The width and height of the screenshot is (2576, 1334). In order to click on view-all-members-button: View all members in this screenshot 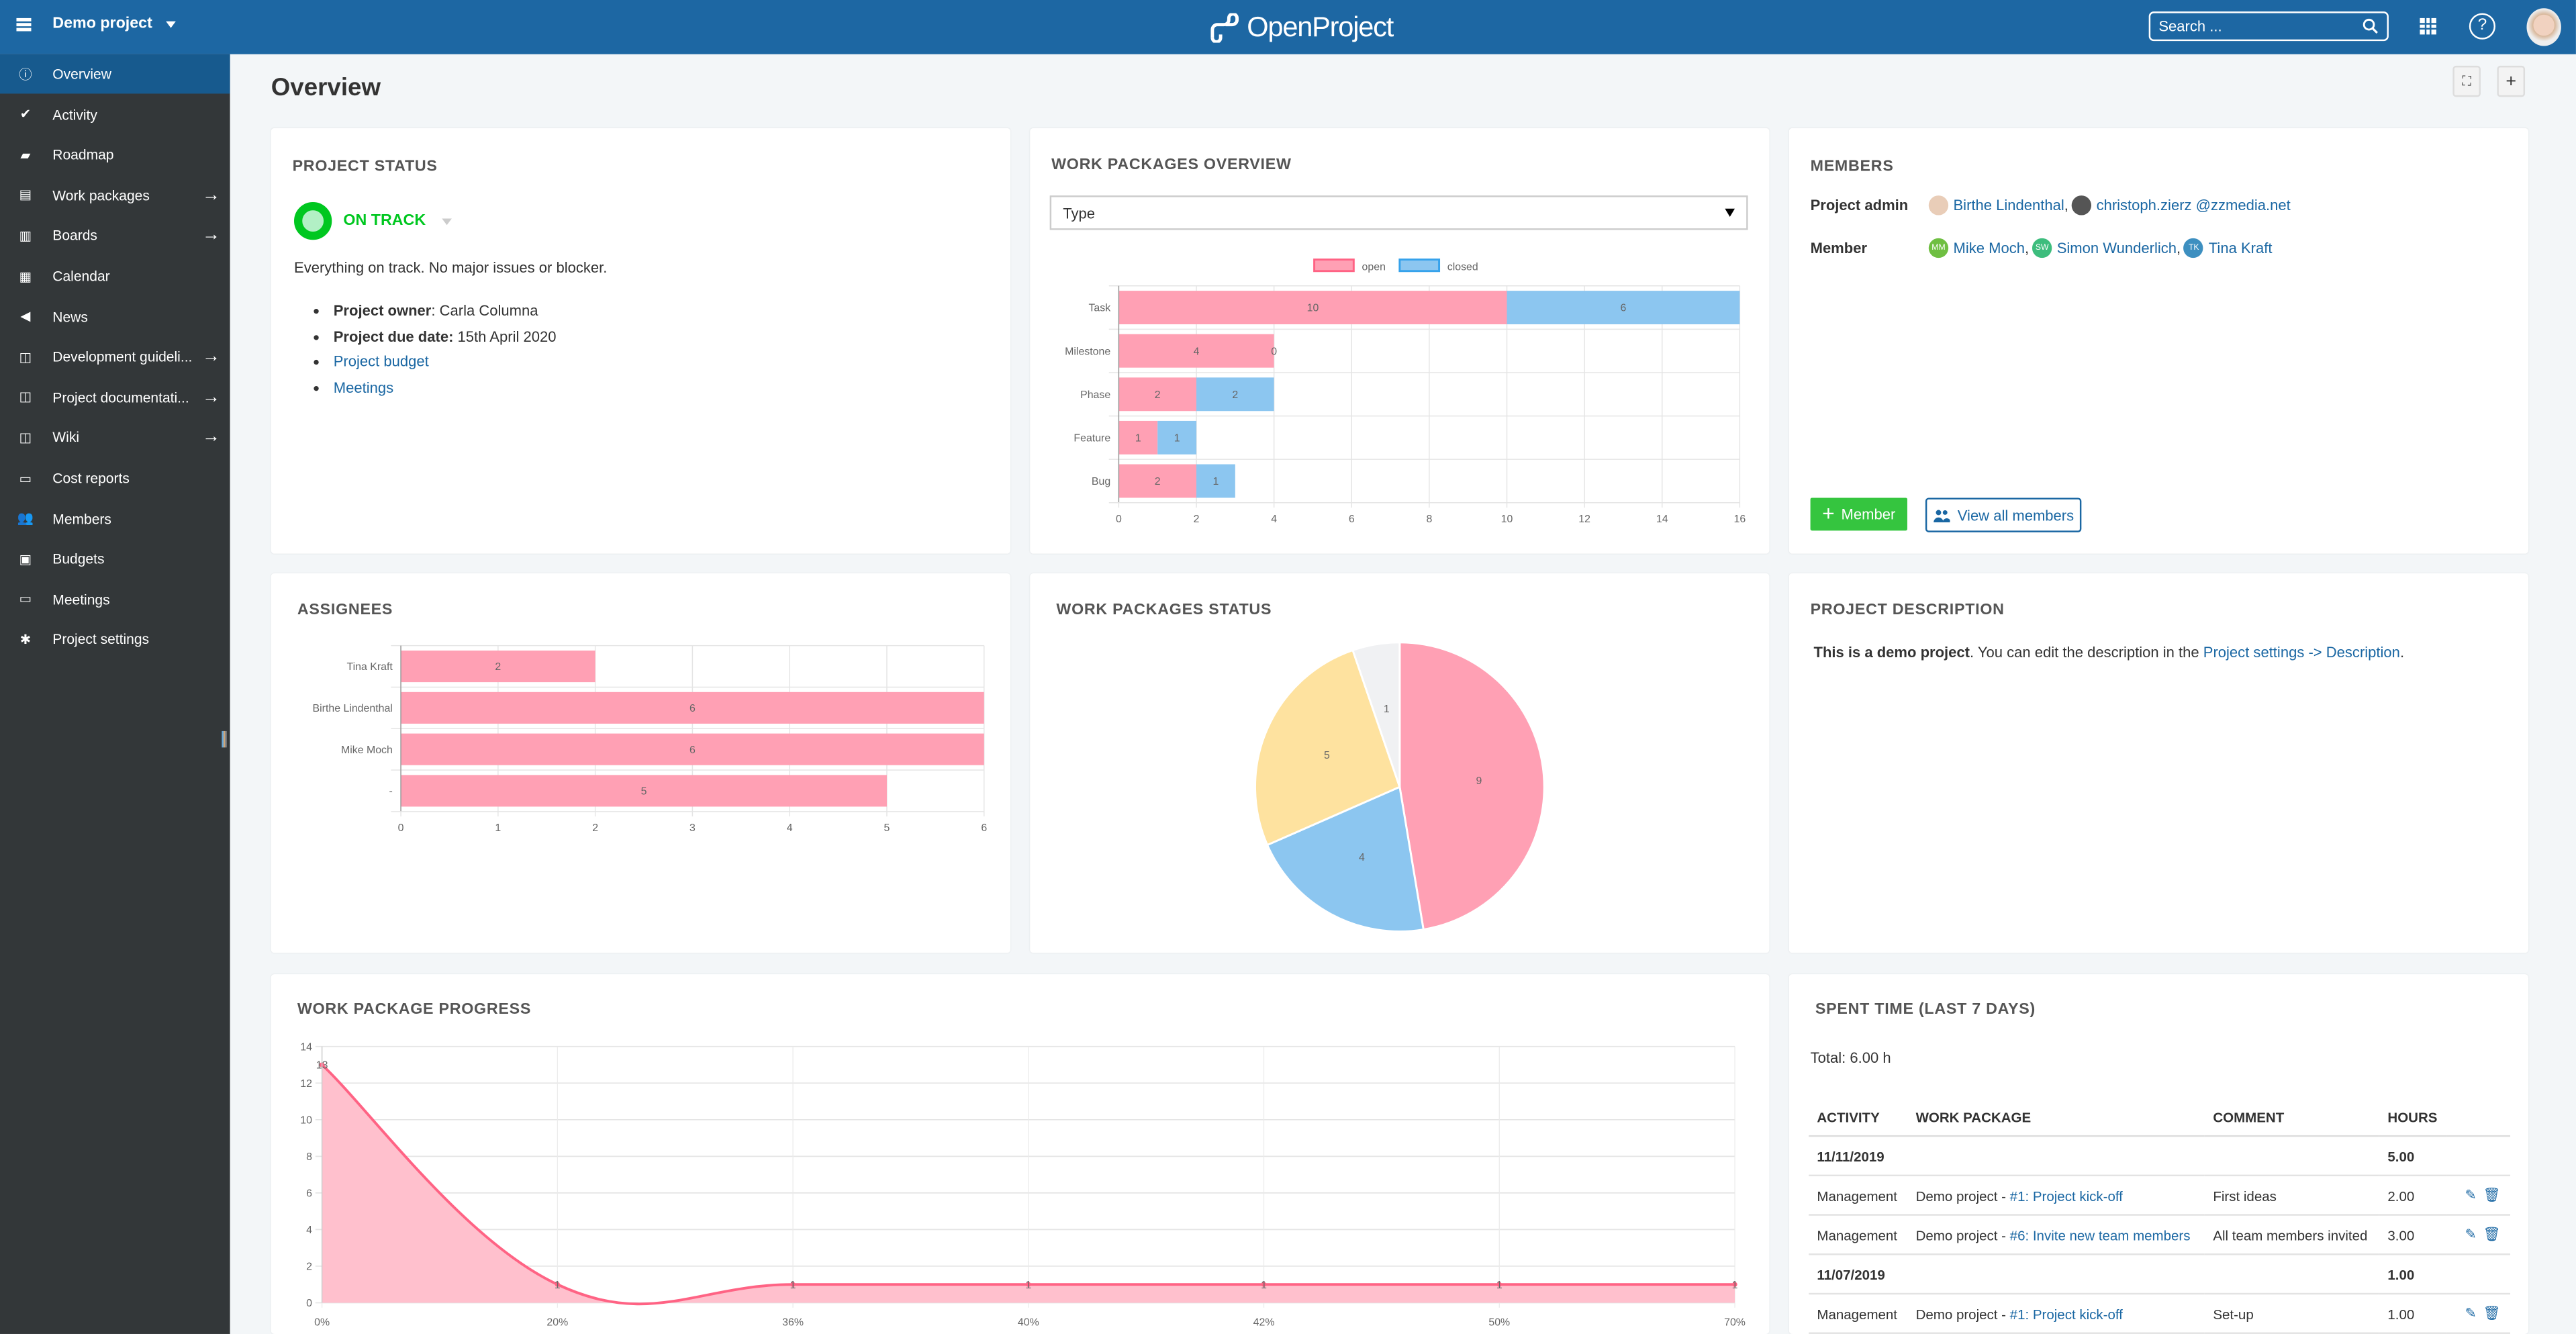, I will do `click(2003, 514)`.